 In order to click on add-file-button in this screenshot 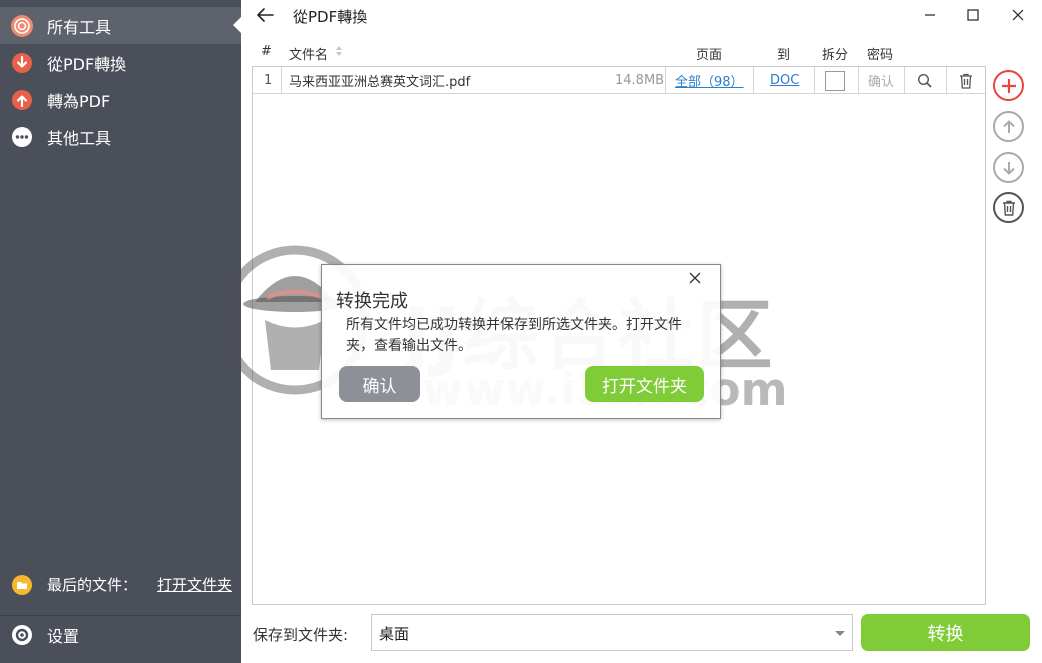, I will do `click(1008, 85)`.